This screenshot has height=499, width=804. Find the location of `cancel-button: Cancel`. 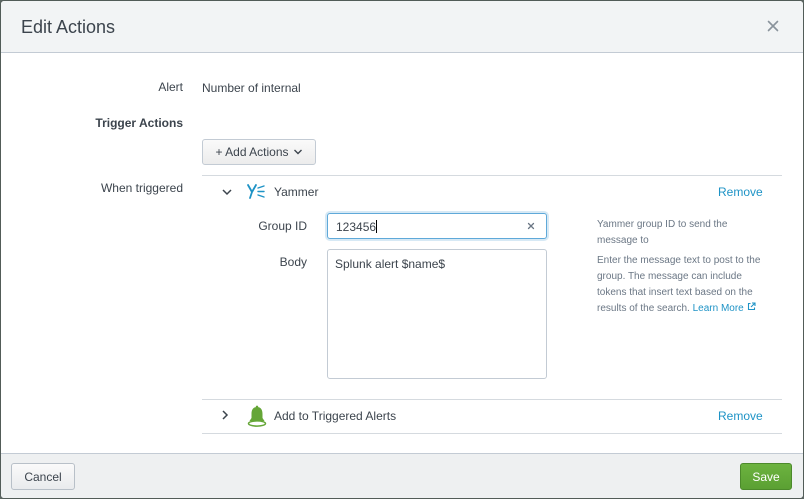

cancel-button: Cancel is located at coordinates (43, 476).